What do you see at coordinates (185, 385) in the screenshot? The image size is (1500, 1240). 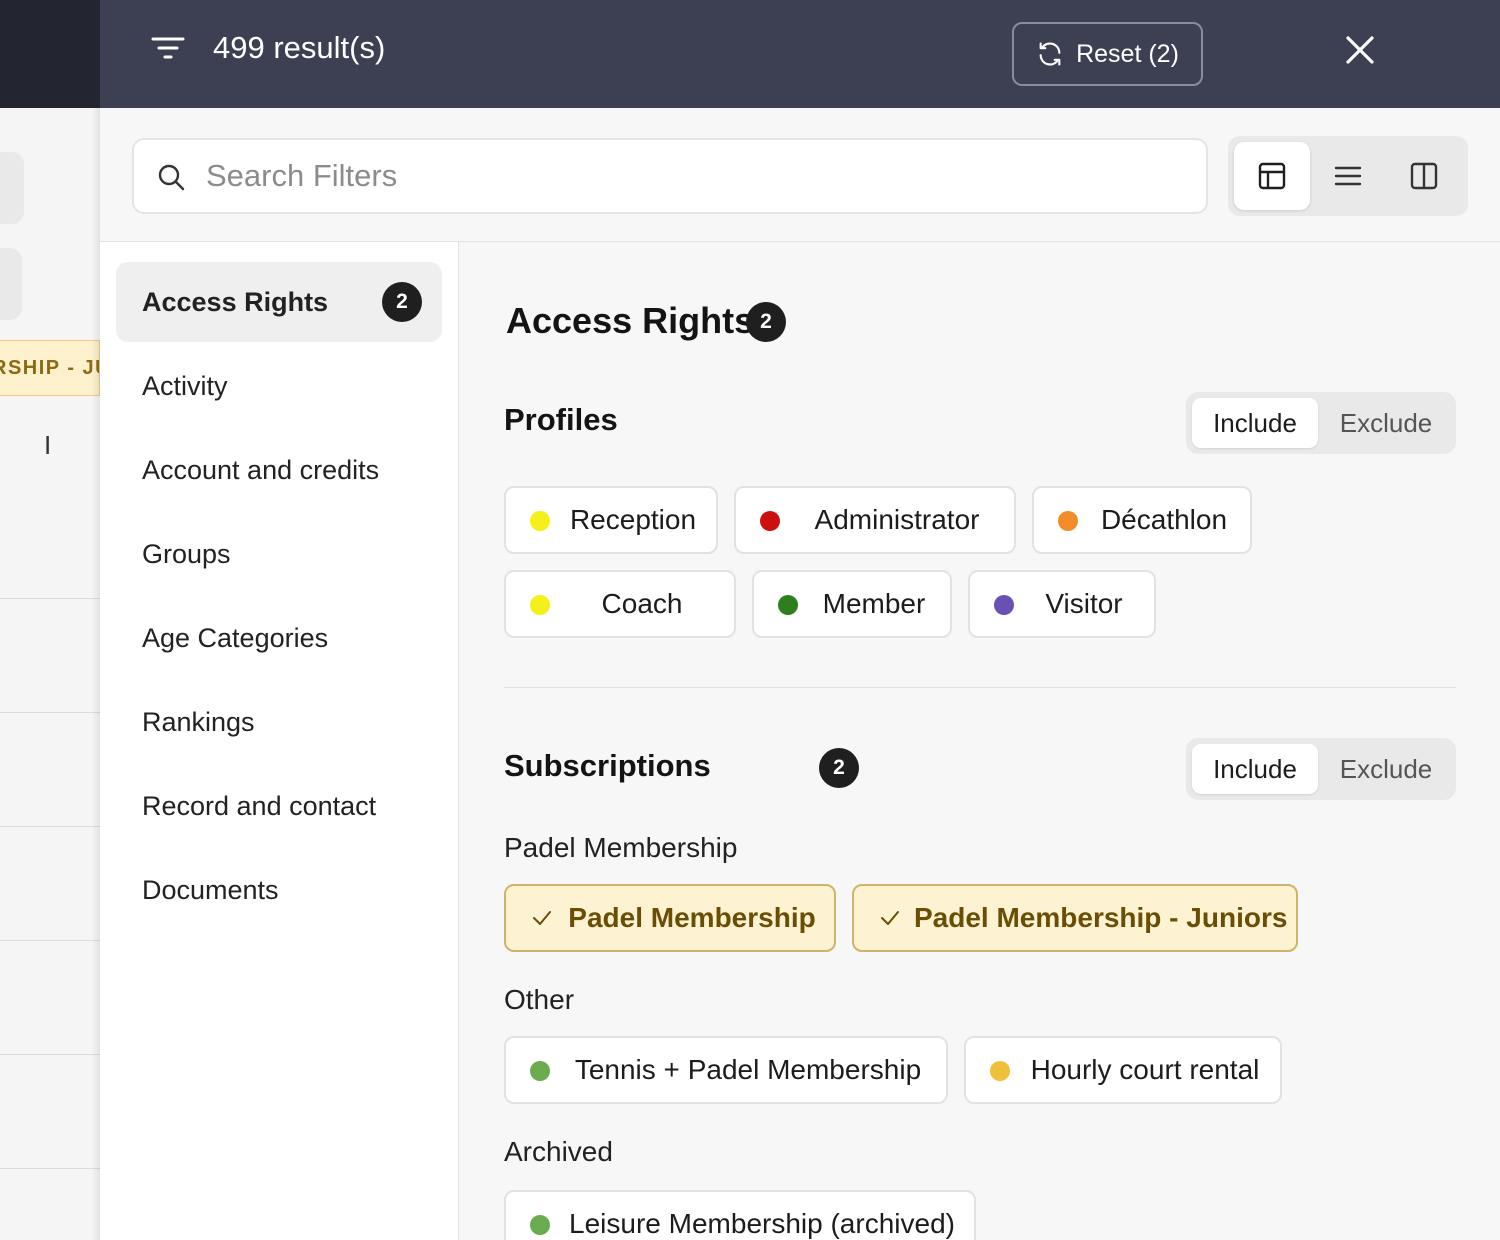 I see `sidebar-item-label: Activity` at bounding box center [185, 385].